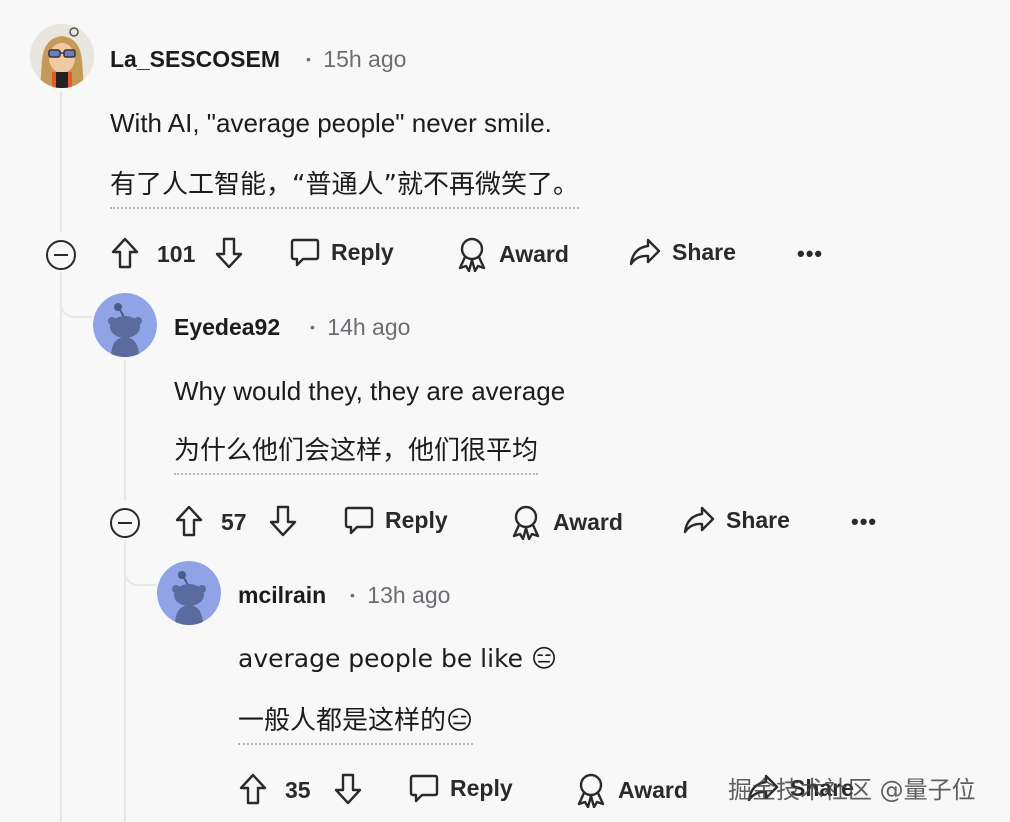  I want to click on avatar-image, so click(62, 56).